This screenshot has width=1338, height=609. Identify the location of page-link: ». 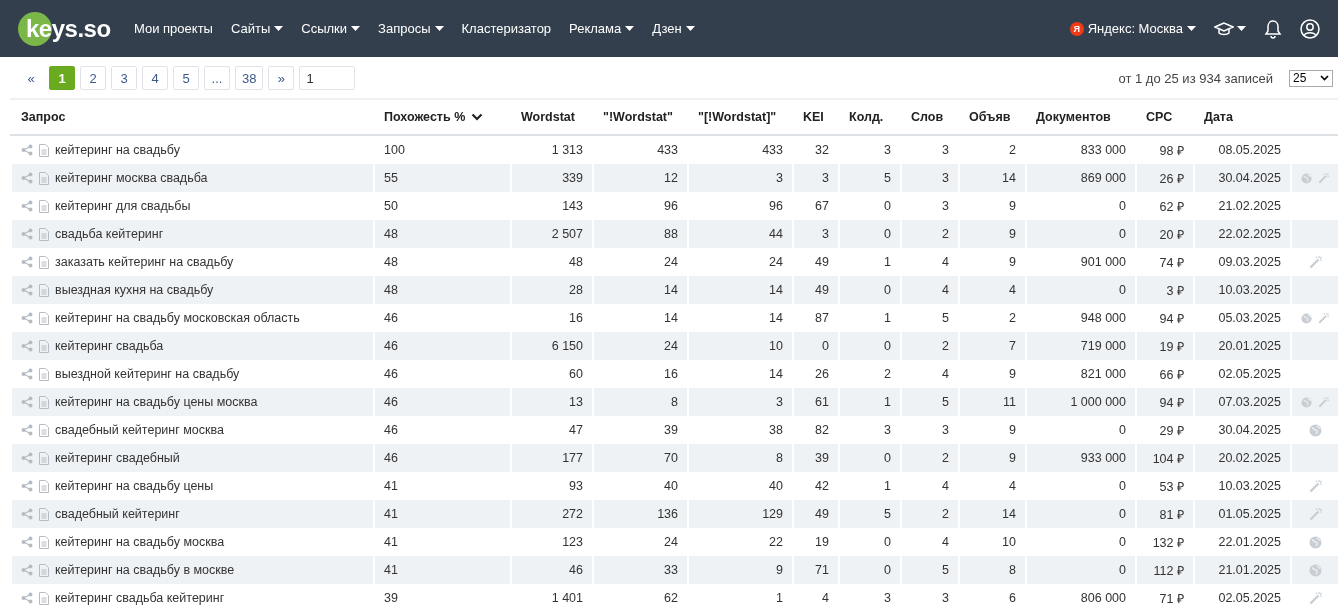
(281, 78).